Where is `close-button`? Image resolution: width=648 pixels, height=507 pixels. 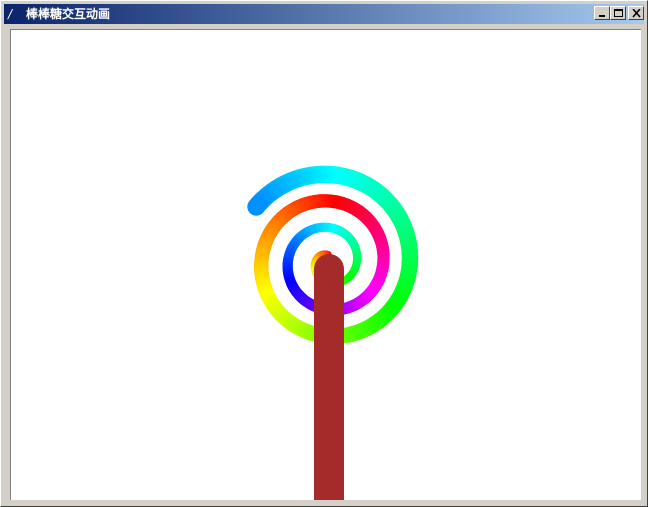 close-button is located at coordinates (636, 13).